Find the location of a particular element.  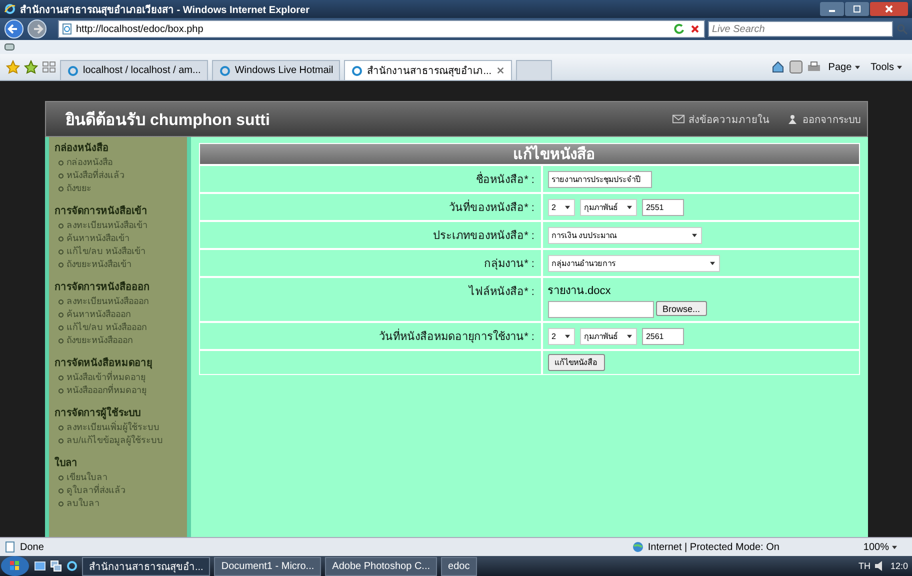

field-label: ประเภทของหนังสือ* : is located at coordinates (483, 236).